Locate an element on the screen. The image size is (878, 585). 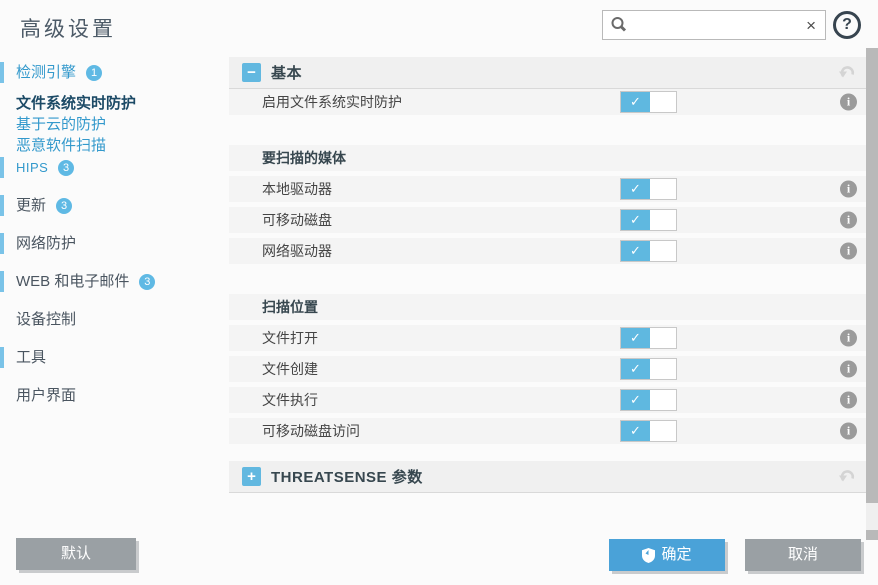
setting-label: 文件执行 is located at coordinates (290, 400).